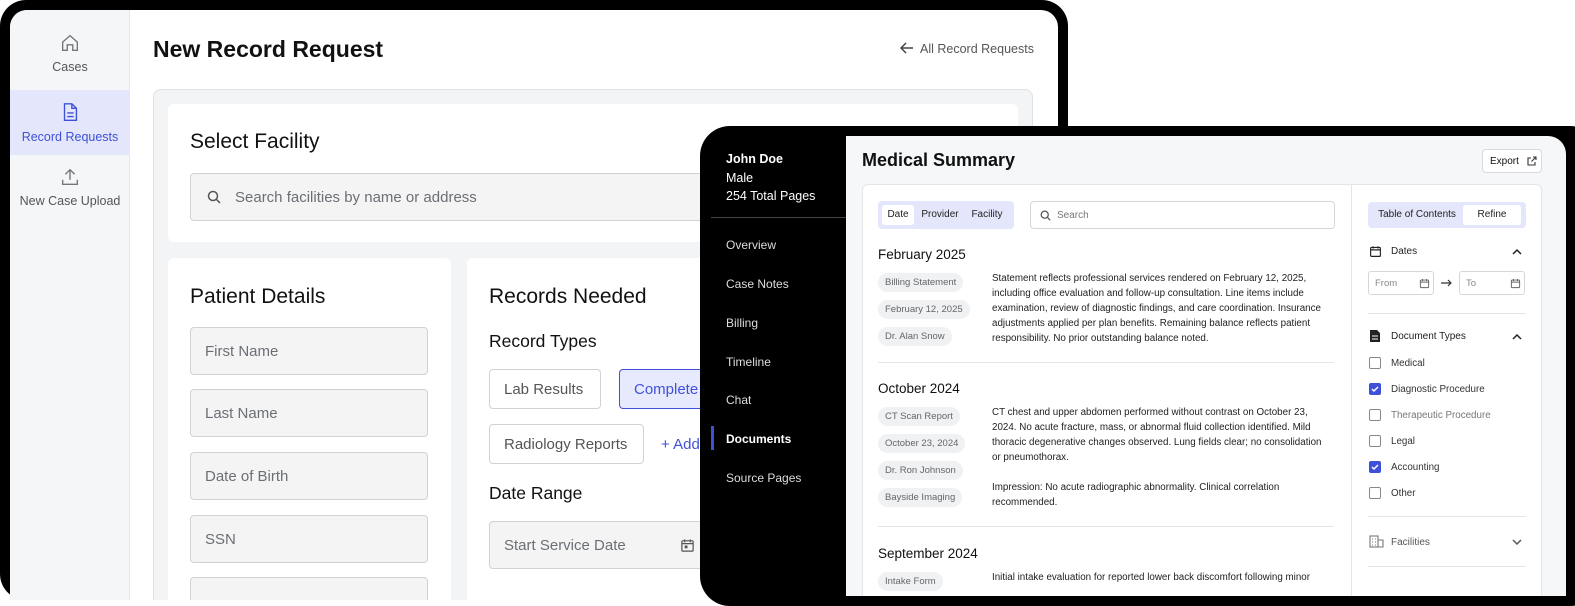 Image resolution: width=1575 pixels, height=606 pixels. I want to click on date-to-input: To, so click(1492, 283).